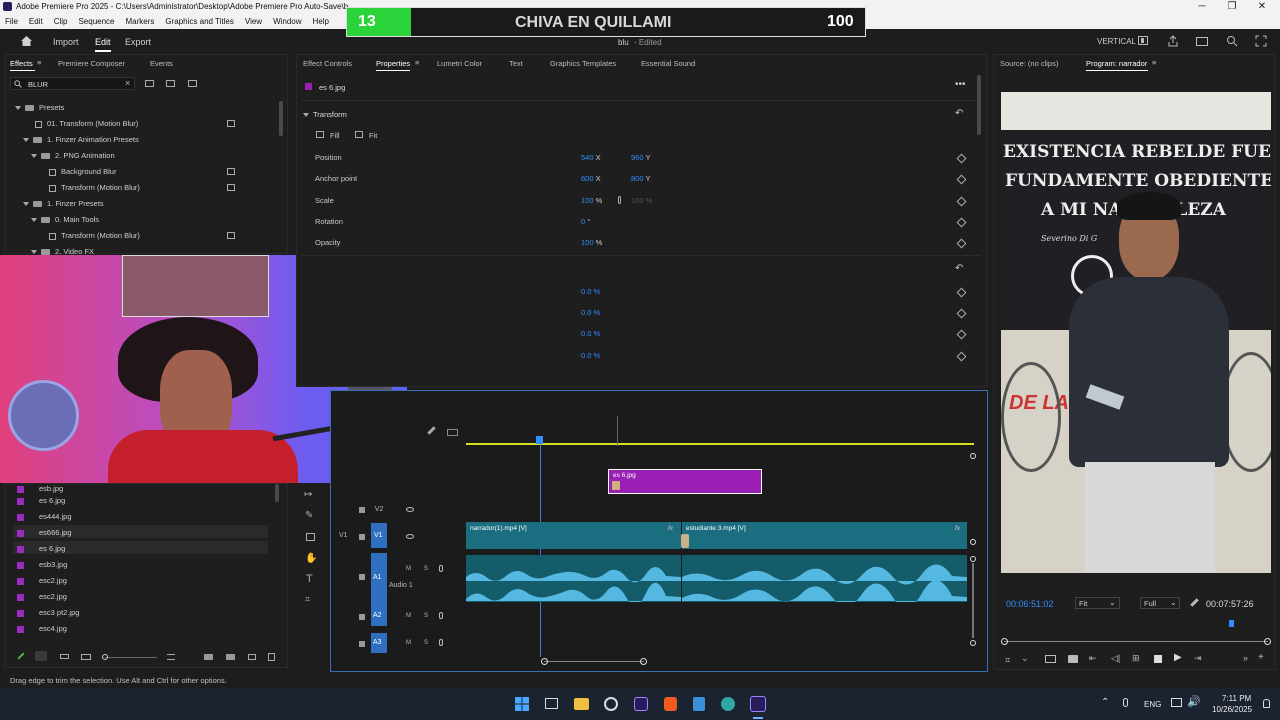 This screenshot has width=1280, height=720. What do you see at coordinates (619, 200) in the screenshot?
I see `link-scale-icon` at bounding box center [619, 200].